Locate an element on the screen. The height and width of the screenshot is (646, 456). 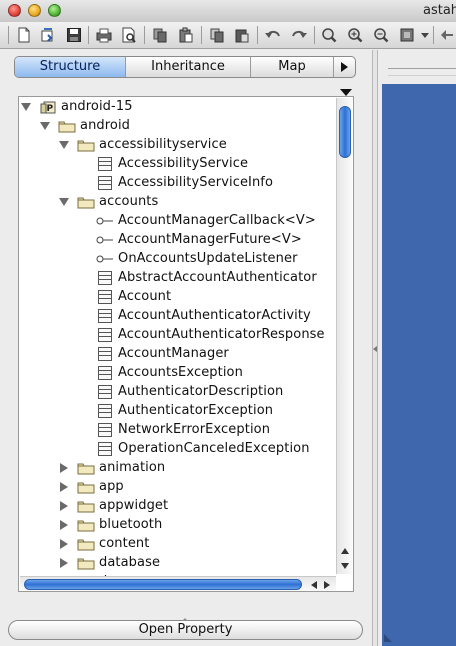
zoom-icon is located at coordinates (328, 34).